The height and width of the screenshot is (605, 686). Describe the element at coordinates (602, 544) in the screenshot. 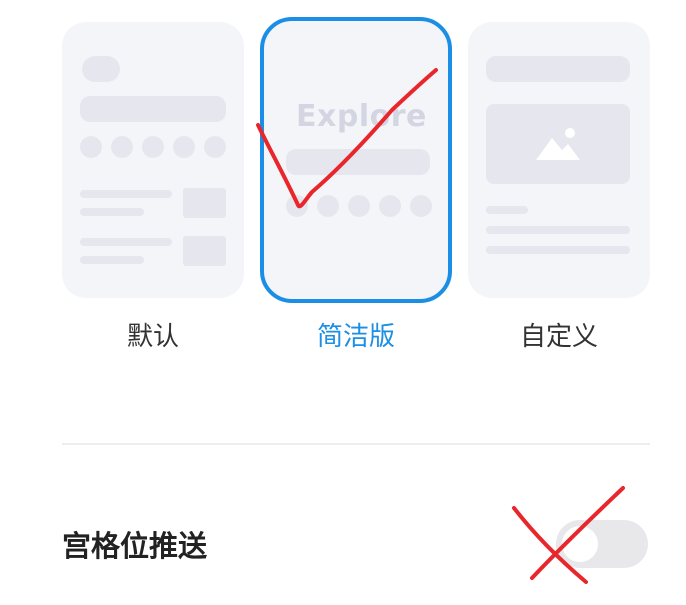

I see `grid-push-toggle` at that location.